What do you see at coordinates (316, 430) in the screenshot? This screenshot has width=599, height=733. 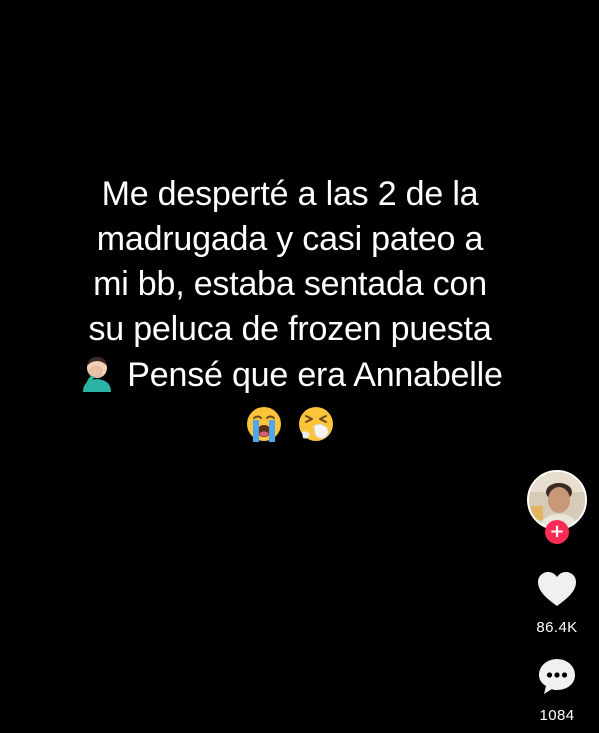 I see `sneezing-face-icon` at bounding box center [316, 430].